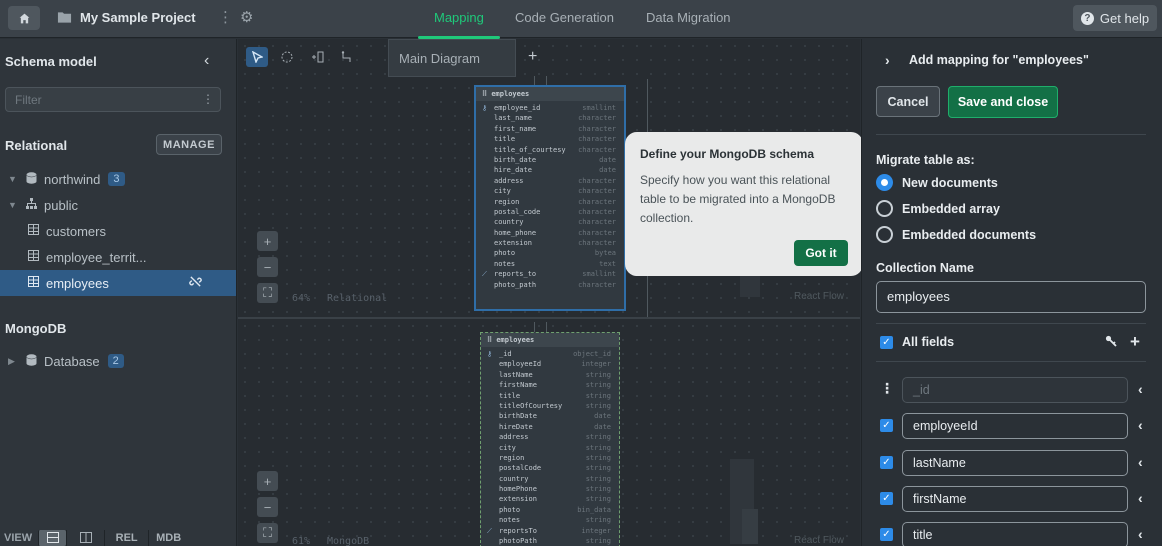 This screenshot has width=1162, height=546. What do you see at coordinates (85, 537) in the screenshot?
I see `view-side-by-side-button` at bounding box center [85, 537].